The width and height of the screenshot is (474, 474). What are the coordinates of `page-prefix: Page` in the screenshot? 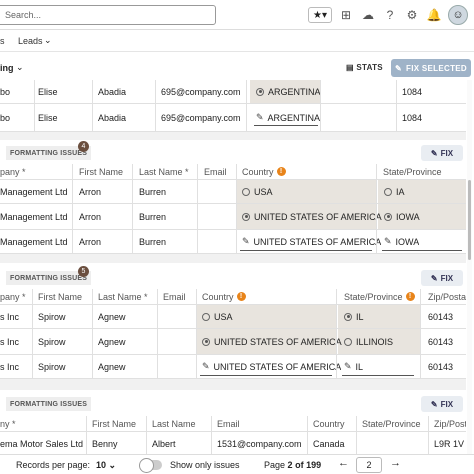 It's located at (275, 465).